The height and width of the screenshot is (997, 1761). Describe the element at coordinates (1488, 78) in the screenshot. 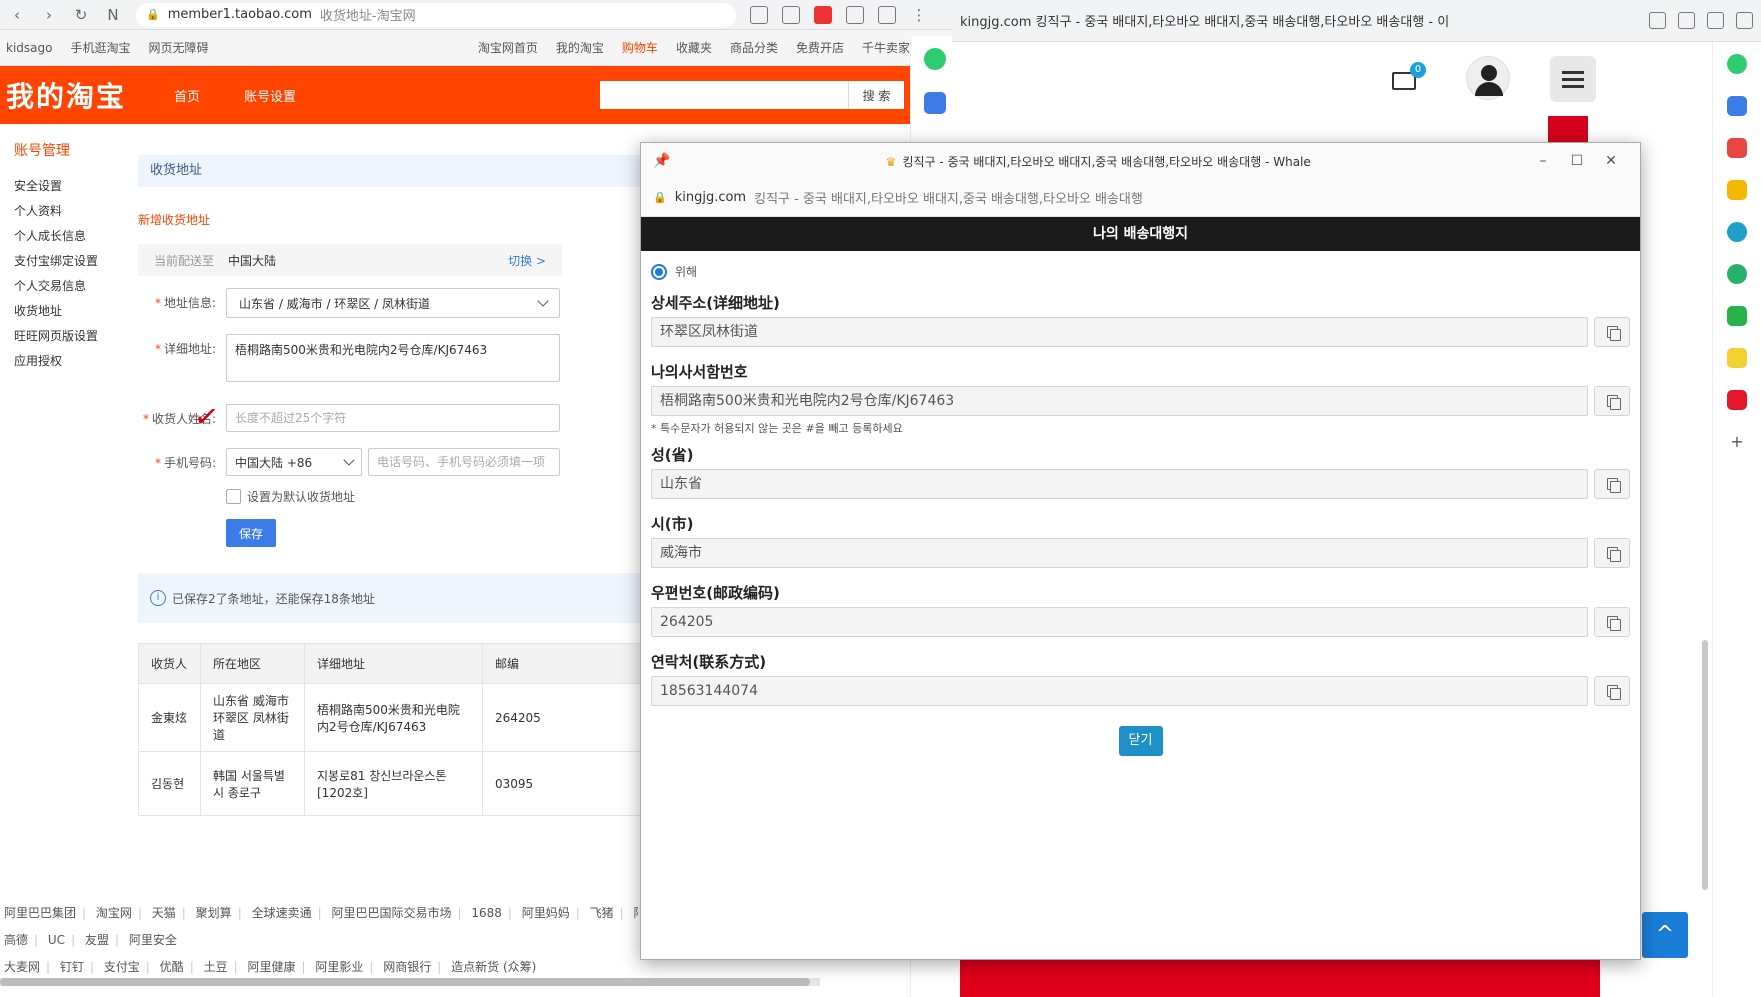

I see `user-avatar-icon` at that location.